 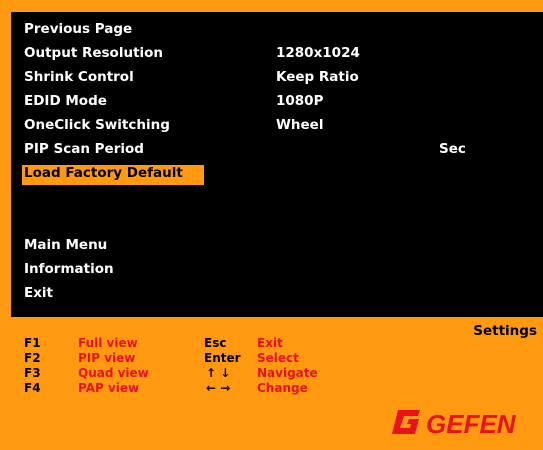 I want to click on fkey-f3-action: Quad view, so click(x=113, y=373).